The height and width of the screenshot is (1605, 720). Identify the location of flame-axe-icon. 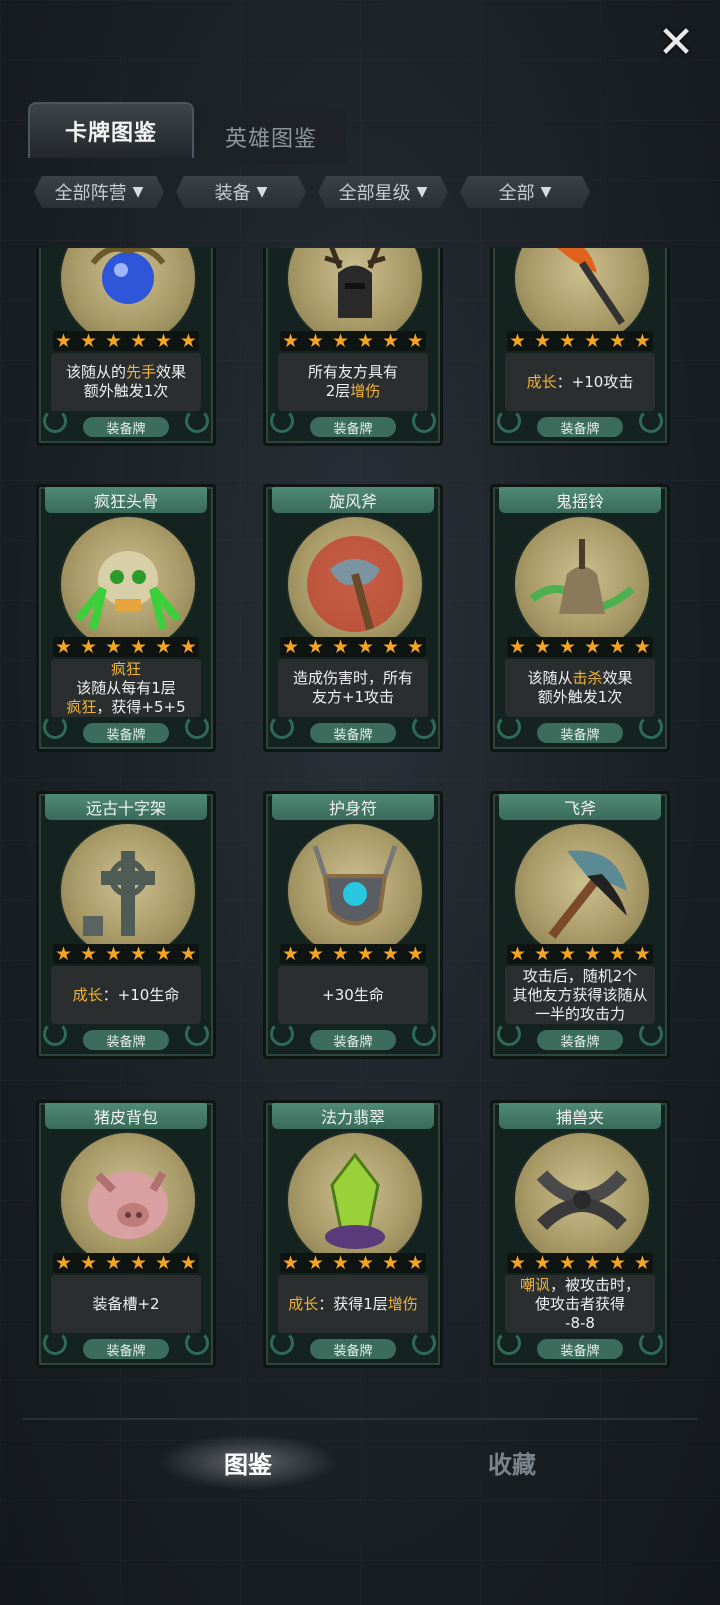
(591, 286).